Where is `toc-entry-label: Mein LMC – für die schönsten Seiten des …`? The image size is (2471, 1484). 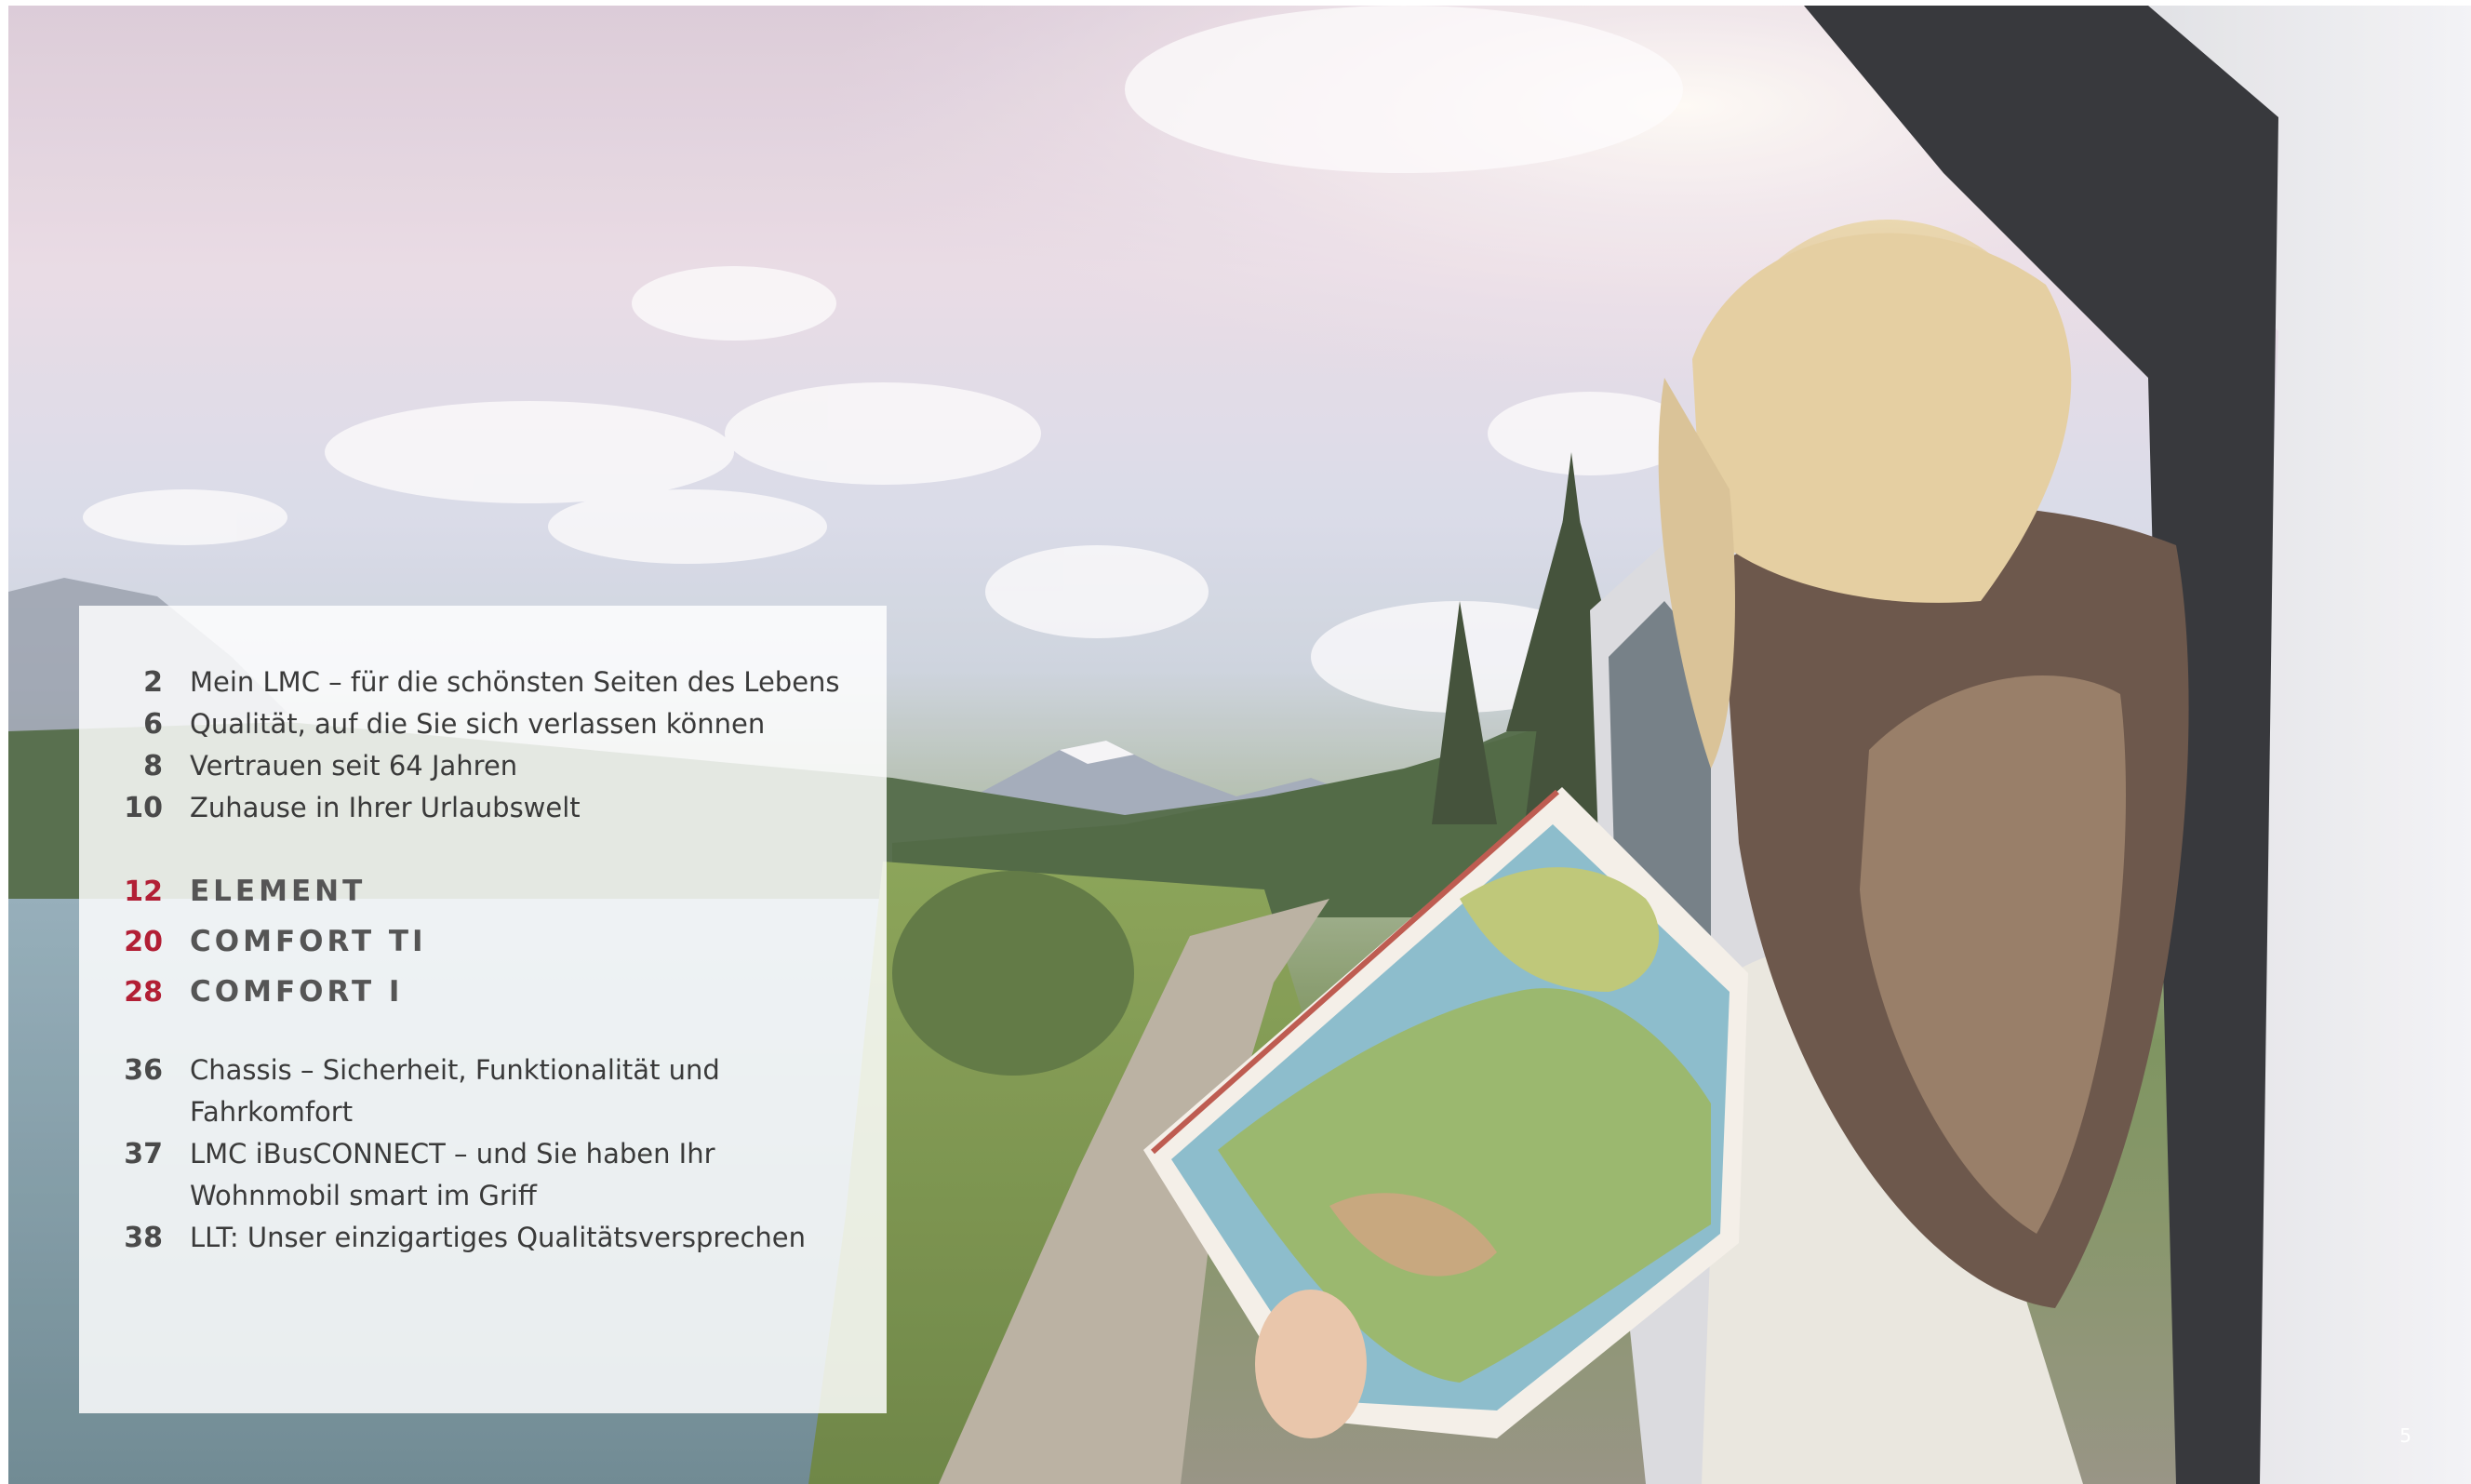
toc-entry-label: Mein LMC – für die schönsten Seiten des … is located at coordinates (515, 682).